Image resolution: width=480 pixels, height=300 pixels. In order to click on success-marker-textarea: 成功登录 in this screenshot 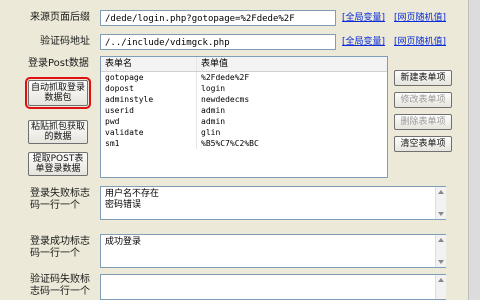, I will do `click(273, 251)`.